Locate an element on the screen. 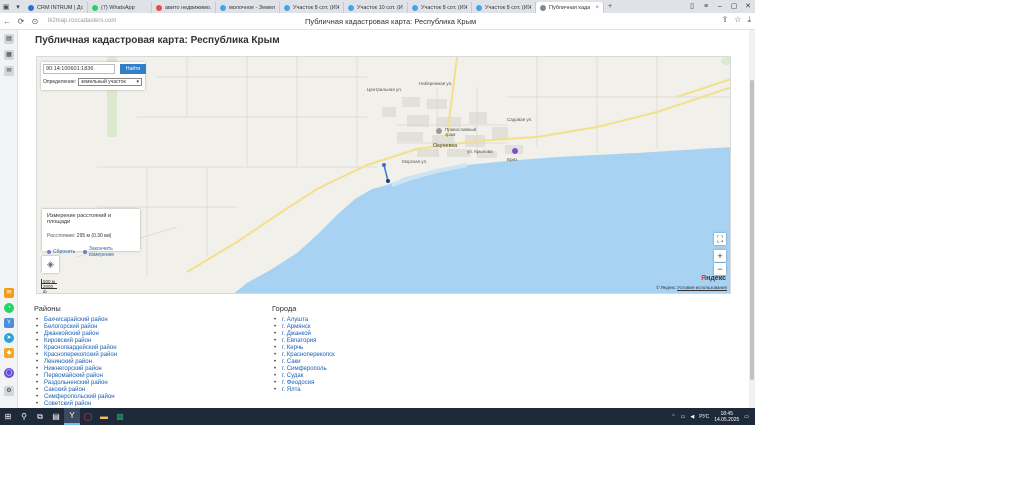 This screenshot has width=1023, height=503. find-button: Найти is located at coordinates (133, 69).